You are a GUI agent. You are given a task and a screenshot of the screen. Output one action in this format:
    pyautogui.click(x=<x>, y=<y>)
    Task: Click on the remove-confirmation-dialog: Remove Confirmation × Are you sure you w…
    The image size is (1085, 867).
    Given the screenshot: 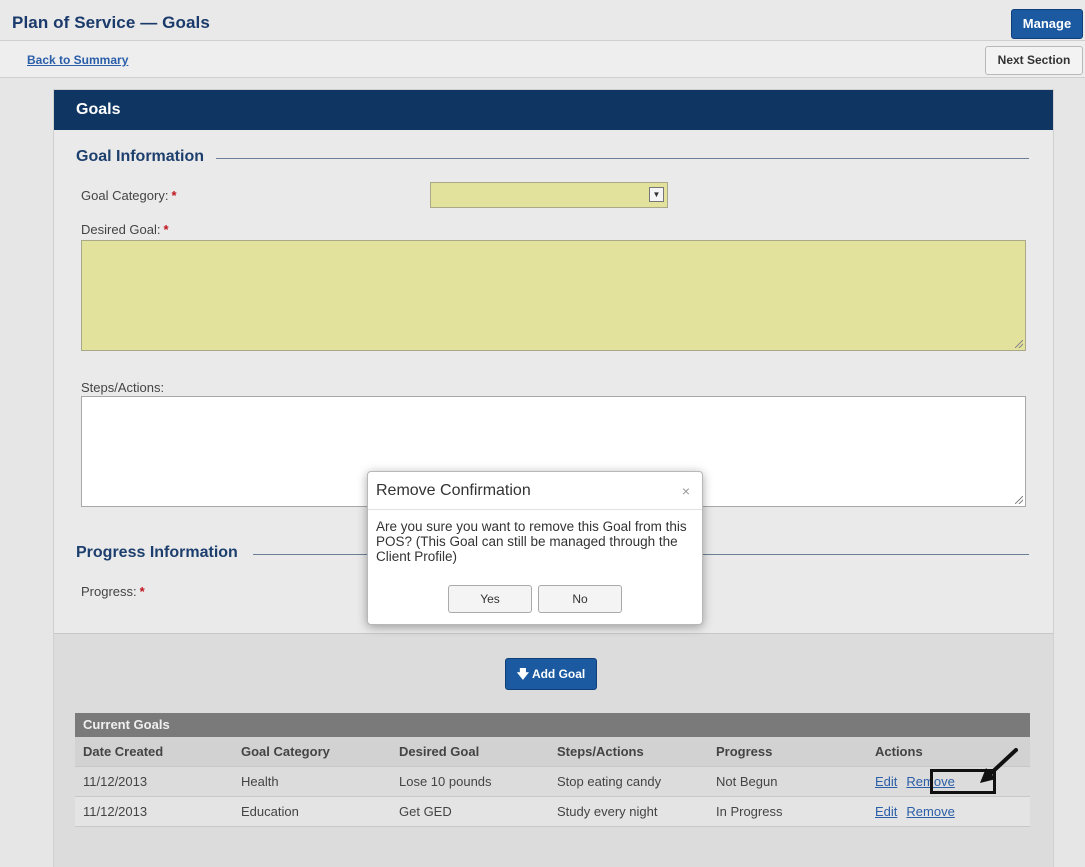 What is the action you would take?
    pyautogui.click(x=535, y=548)
    